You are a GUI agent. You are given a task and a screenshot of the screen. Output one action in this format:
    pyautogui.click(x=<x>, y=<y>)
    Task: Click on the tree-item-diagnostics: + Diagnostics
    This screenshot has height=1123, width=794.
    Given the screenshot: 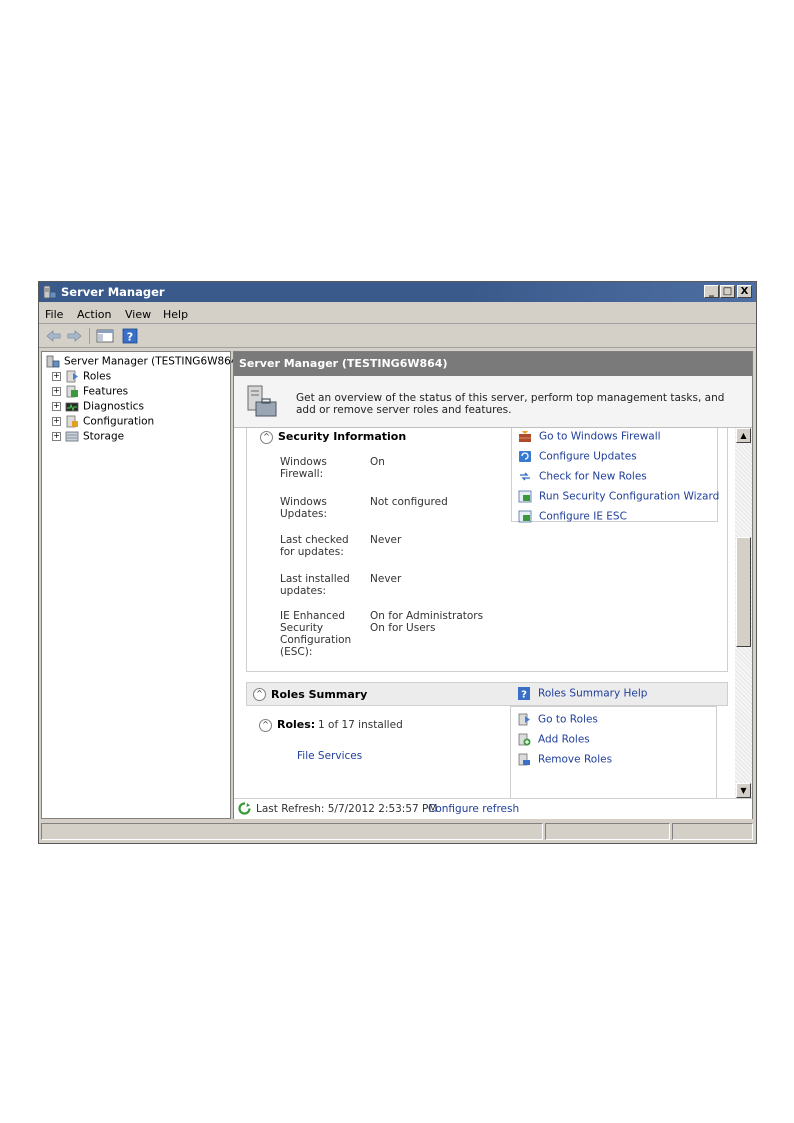 What is the action you would take?
    pyautogui.click(x=98, y=406)
    